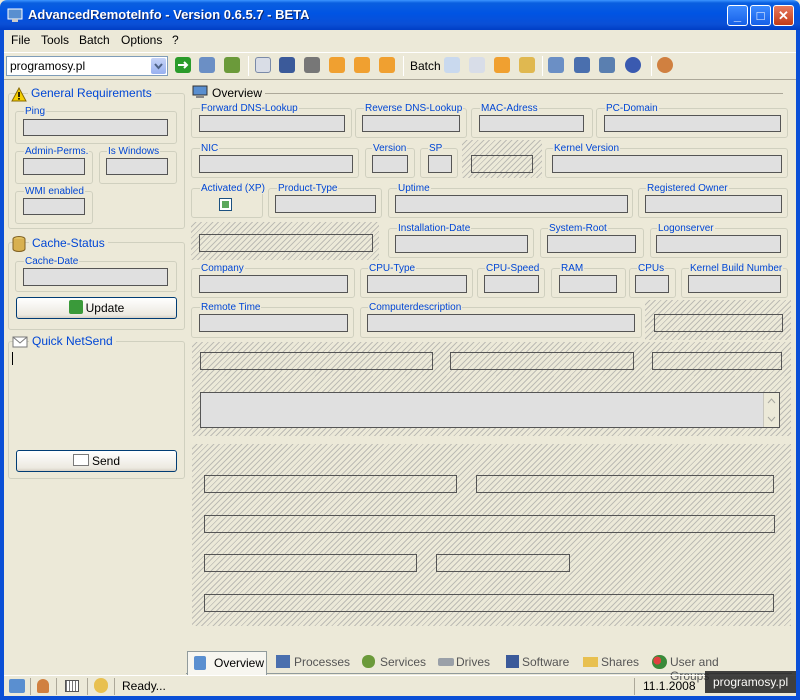 This screenshot has width=800, height=700. Describe the element at coordinates (524, 93) in the screenshot. I see `overview-divider` at that location.